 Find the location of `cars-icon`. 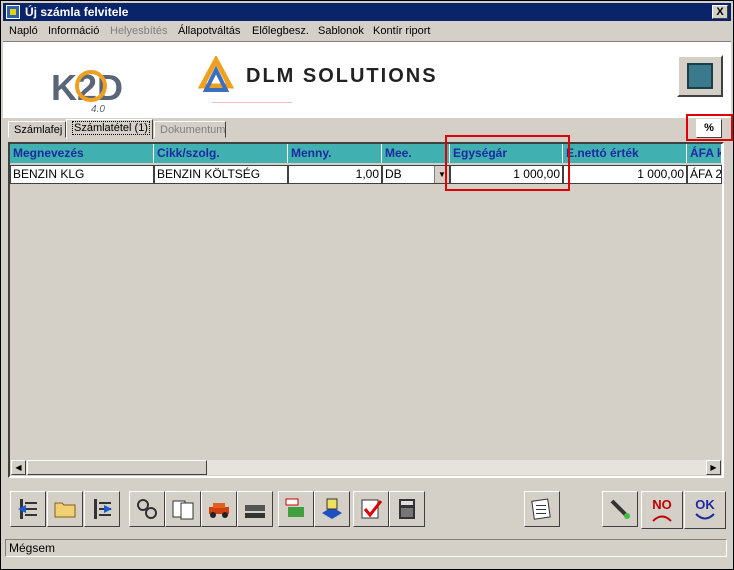

cars-icon is located at coordinates (255, 511).